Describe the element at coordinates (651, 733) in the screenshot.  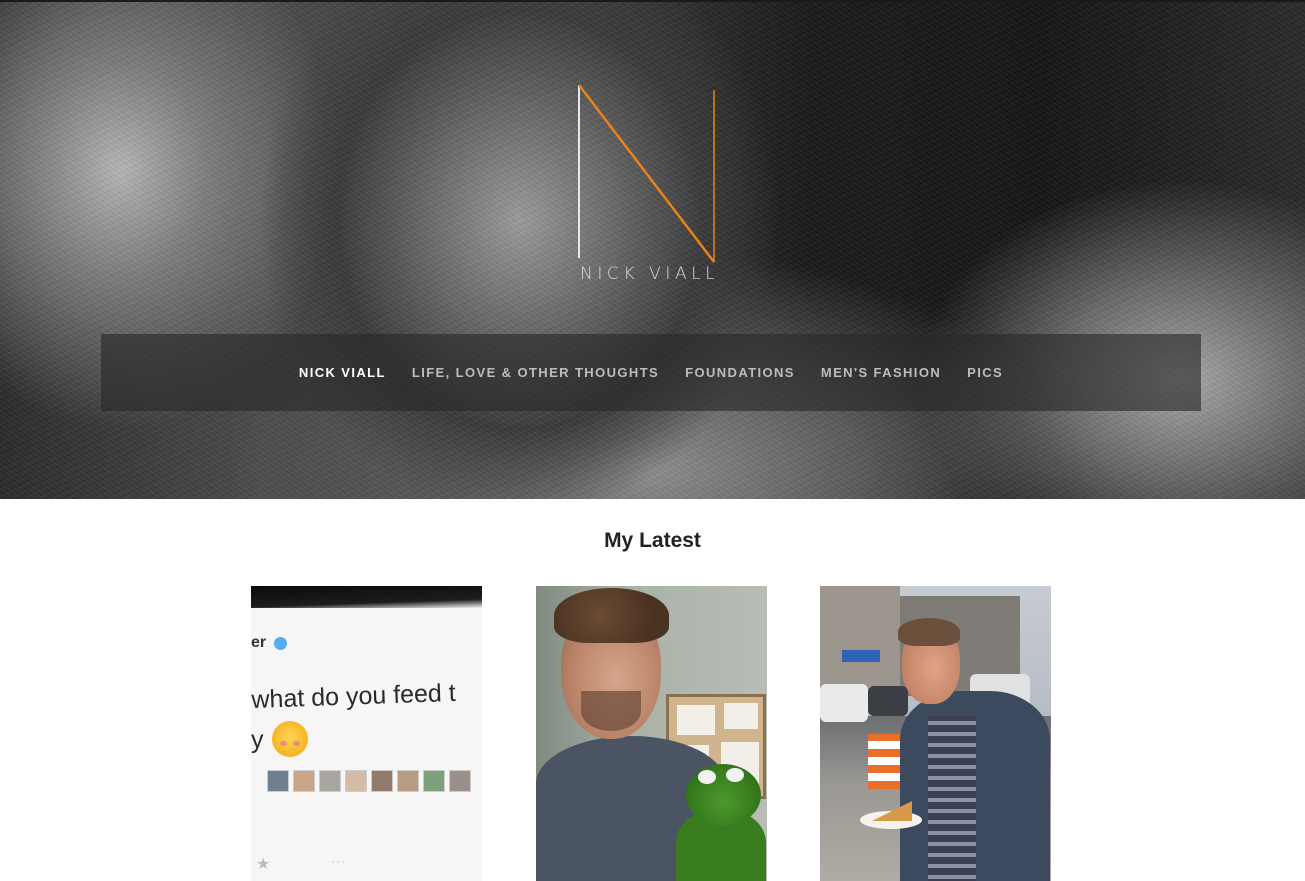
I see `latest-card-kermit-photo` at that location.